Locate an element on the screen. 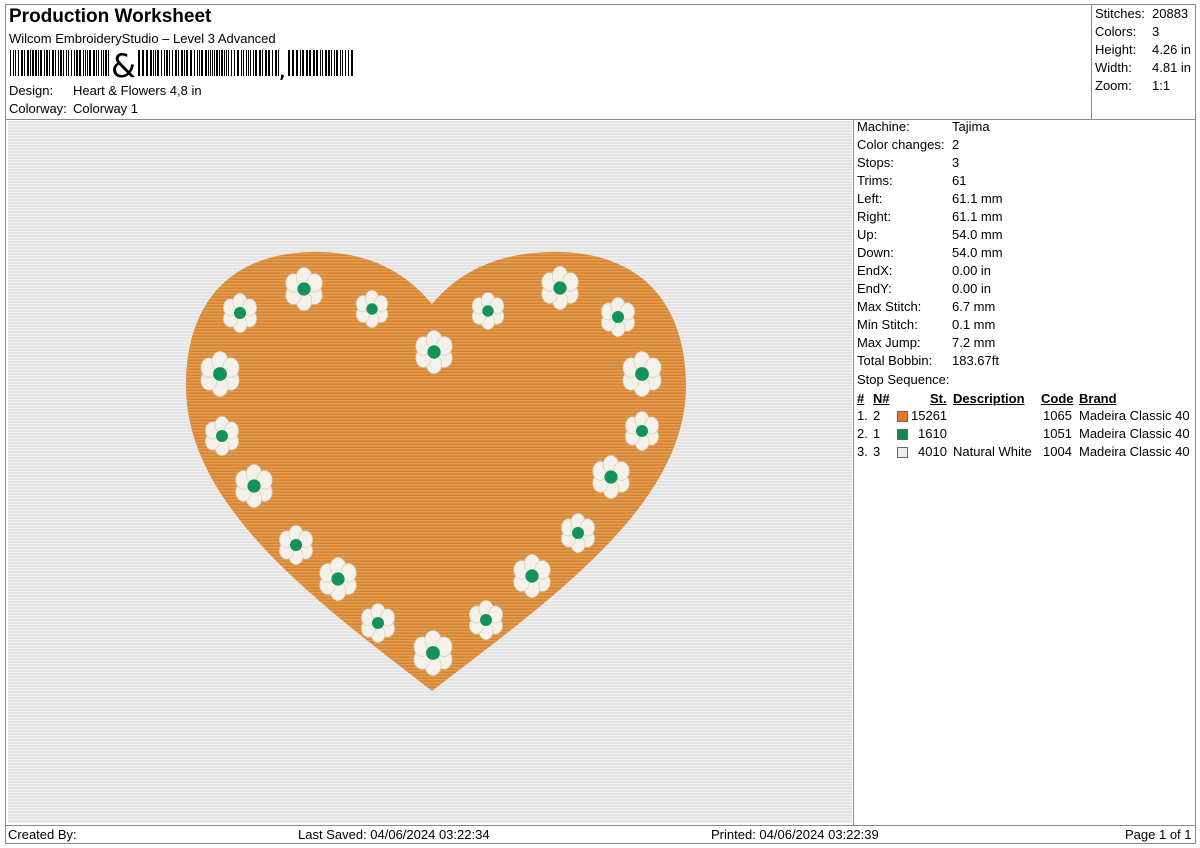  trims-value: 61 is located at coordinates (959, 180).